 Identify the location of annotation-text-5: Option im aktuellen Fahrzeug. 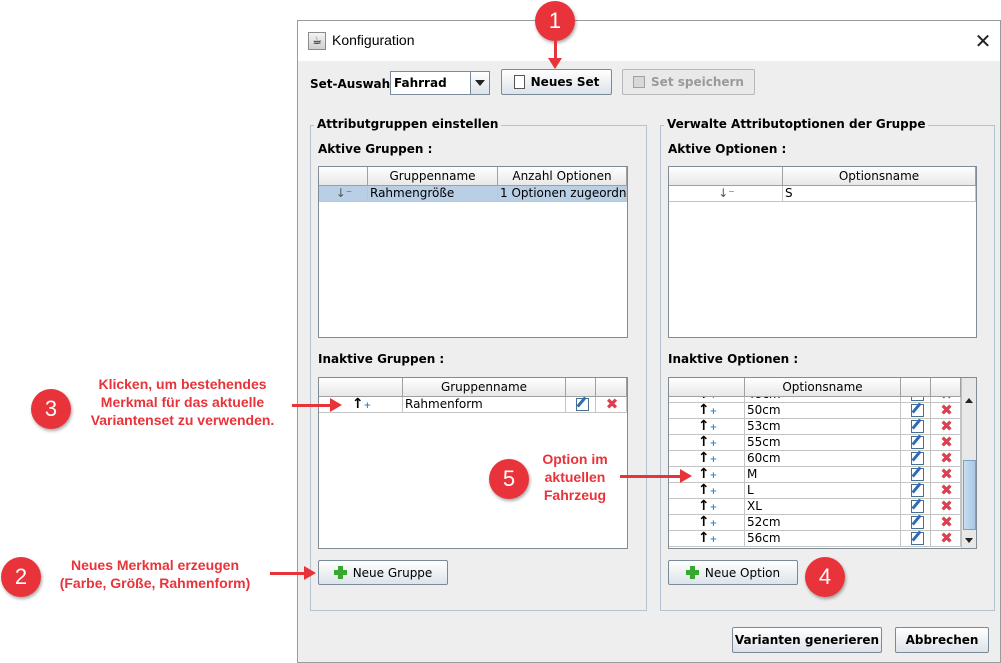
(575, 477).